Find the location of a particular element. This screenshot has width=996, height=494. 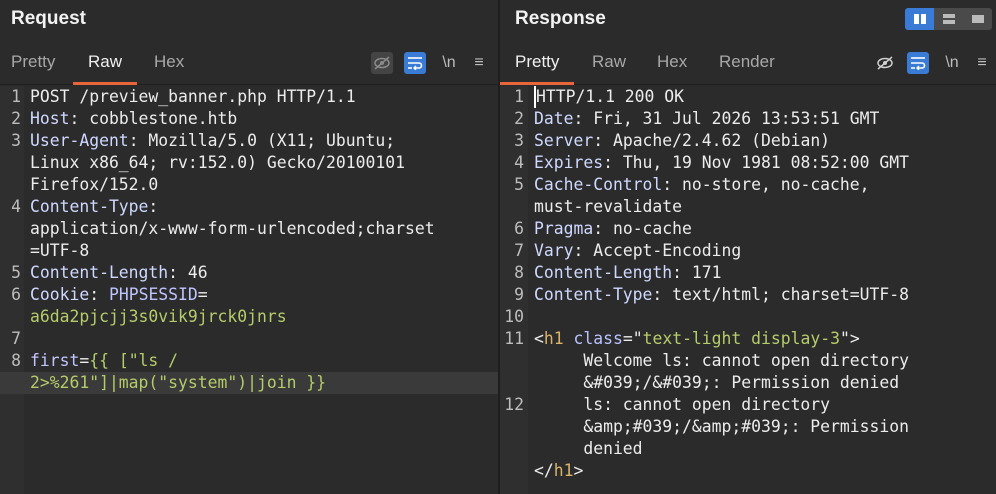

code-line: 4 Content-Type: is located at coordinates (249, 207).